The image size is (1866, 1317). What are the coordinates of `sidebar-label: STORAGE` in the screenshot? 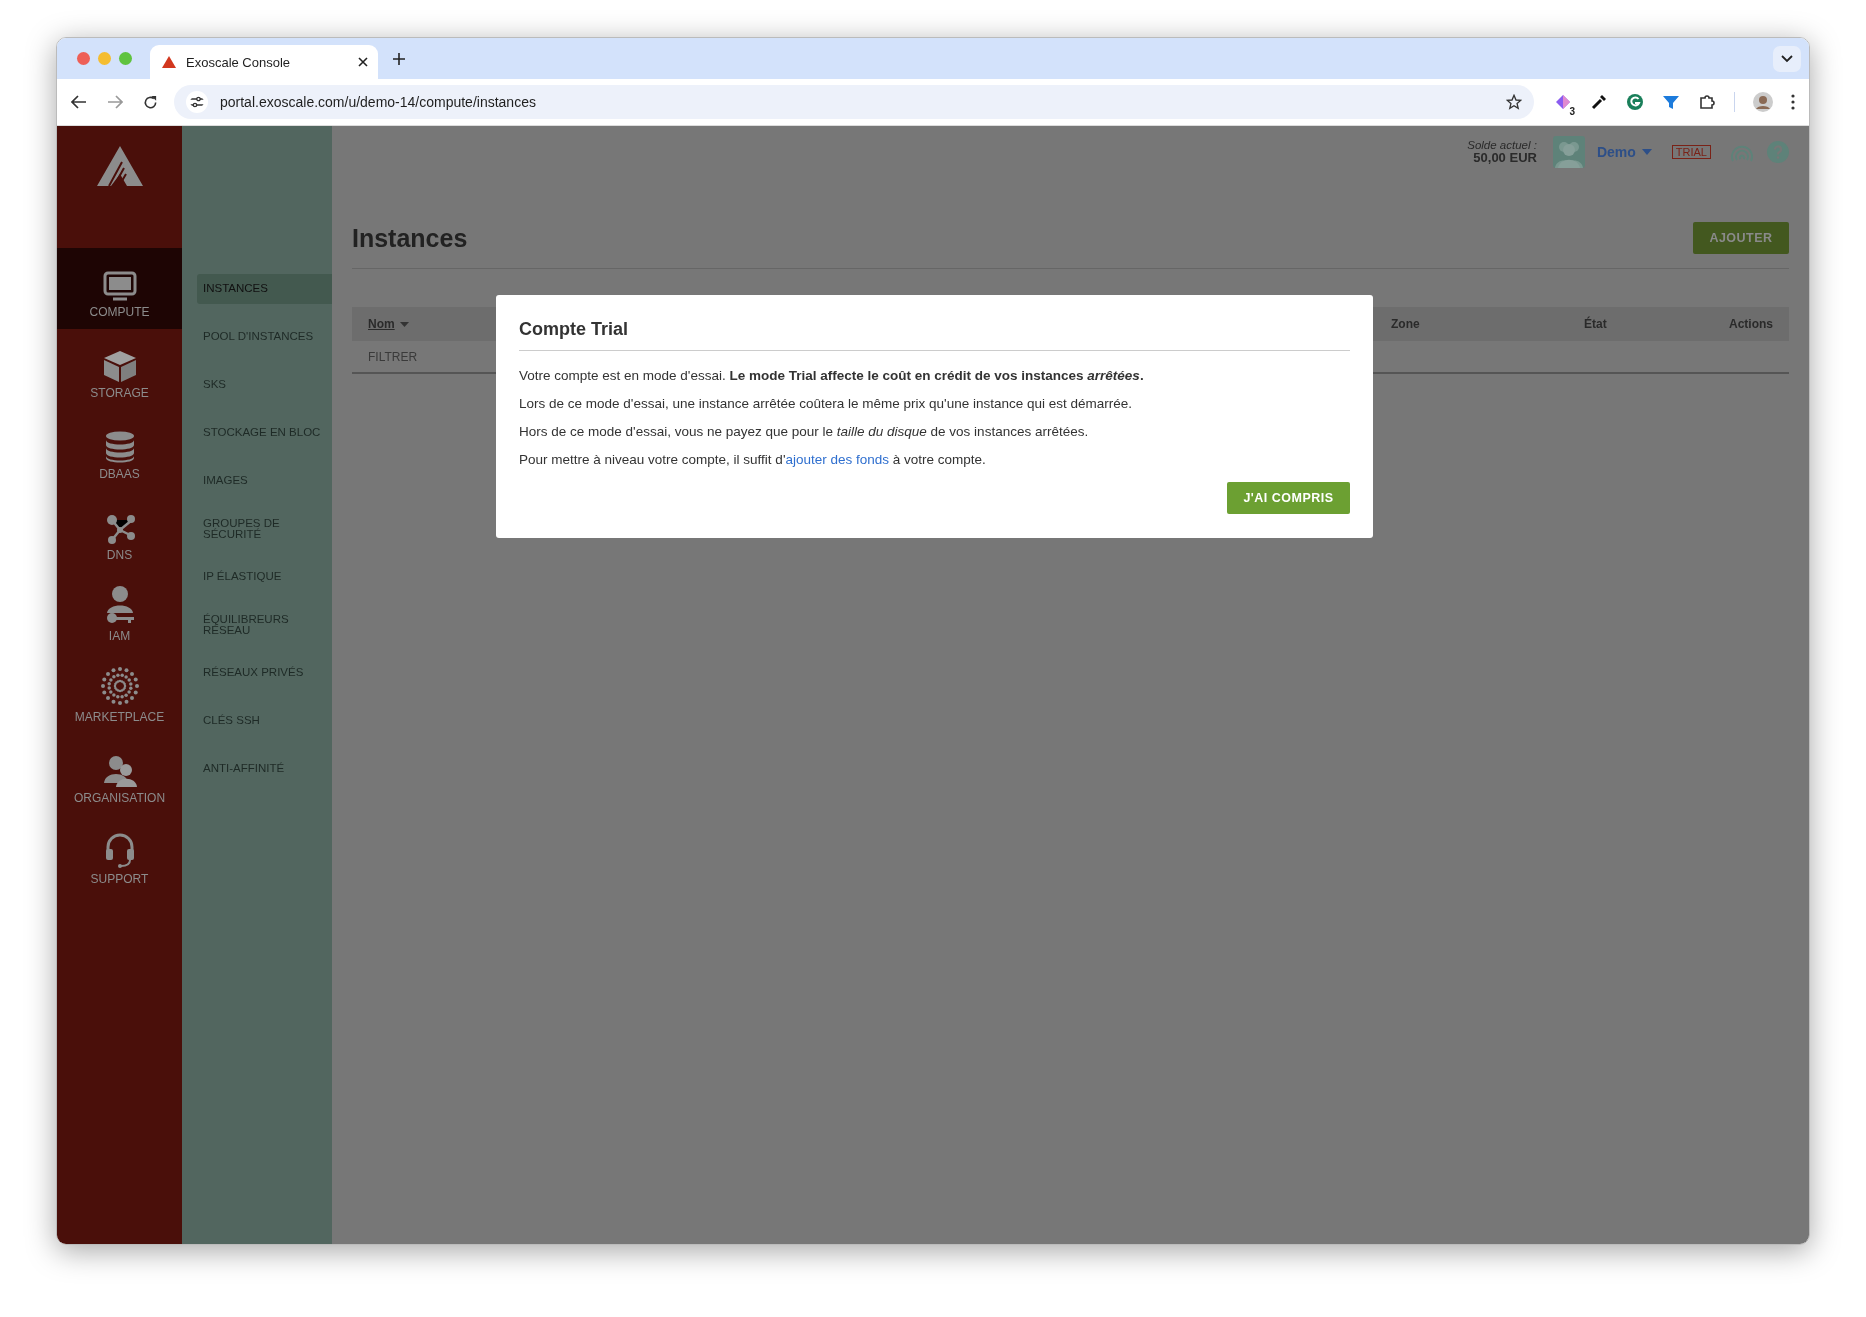 It's located at (119, 393).